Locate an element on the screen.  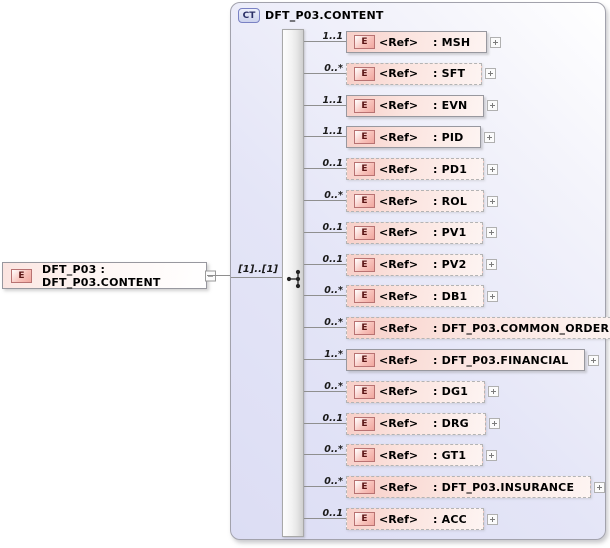
element-box: E <Ref> : PID is located at coordinates (413, 137).